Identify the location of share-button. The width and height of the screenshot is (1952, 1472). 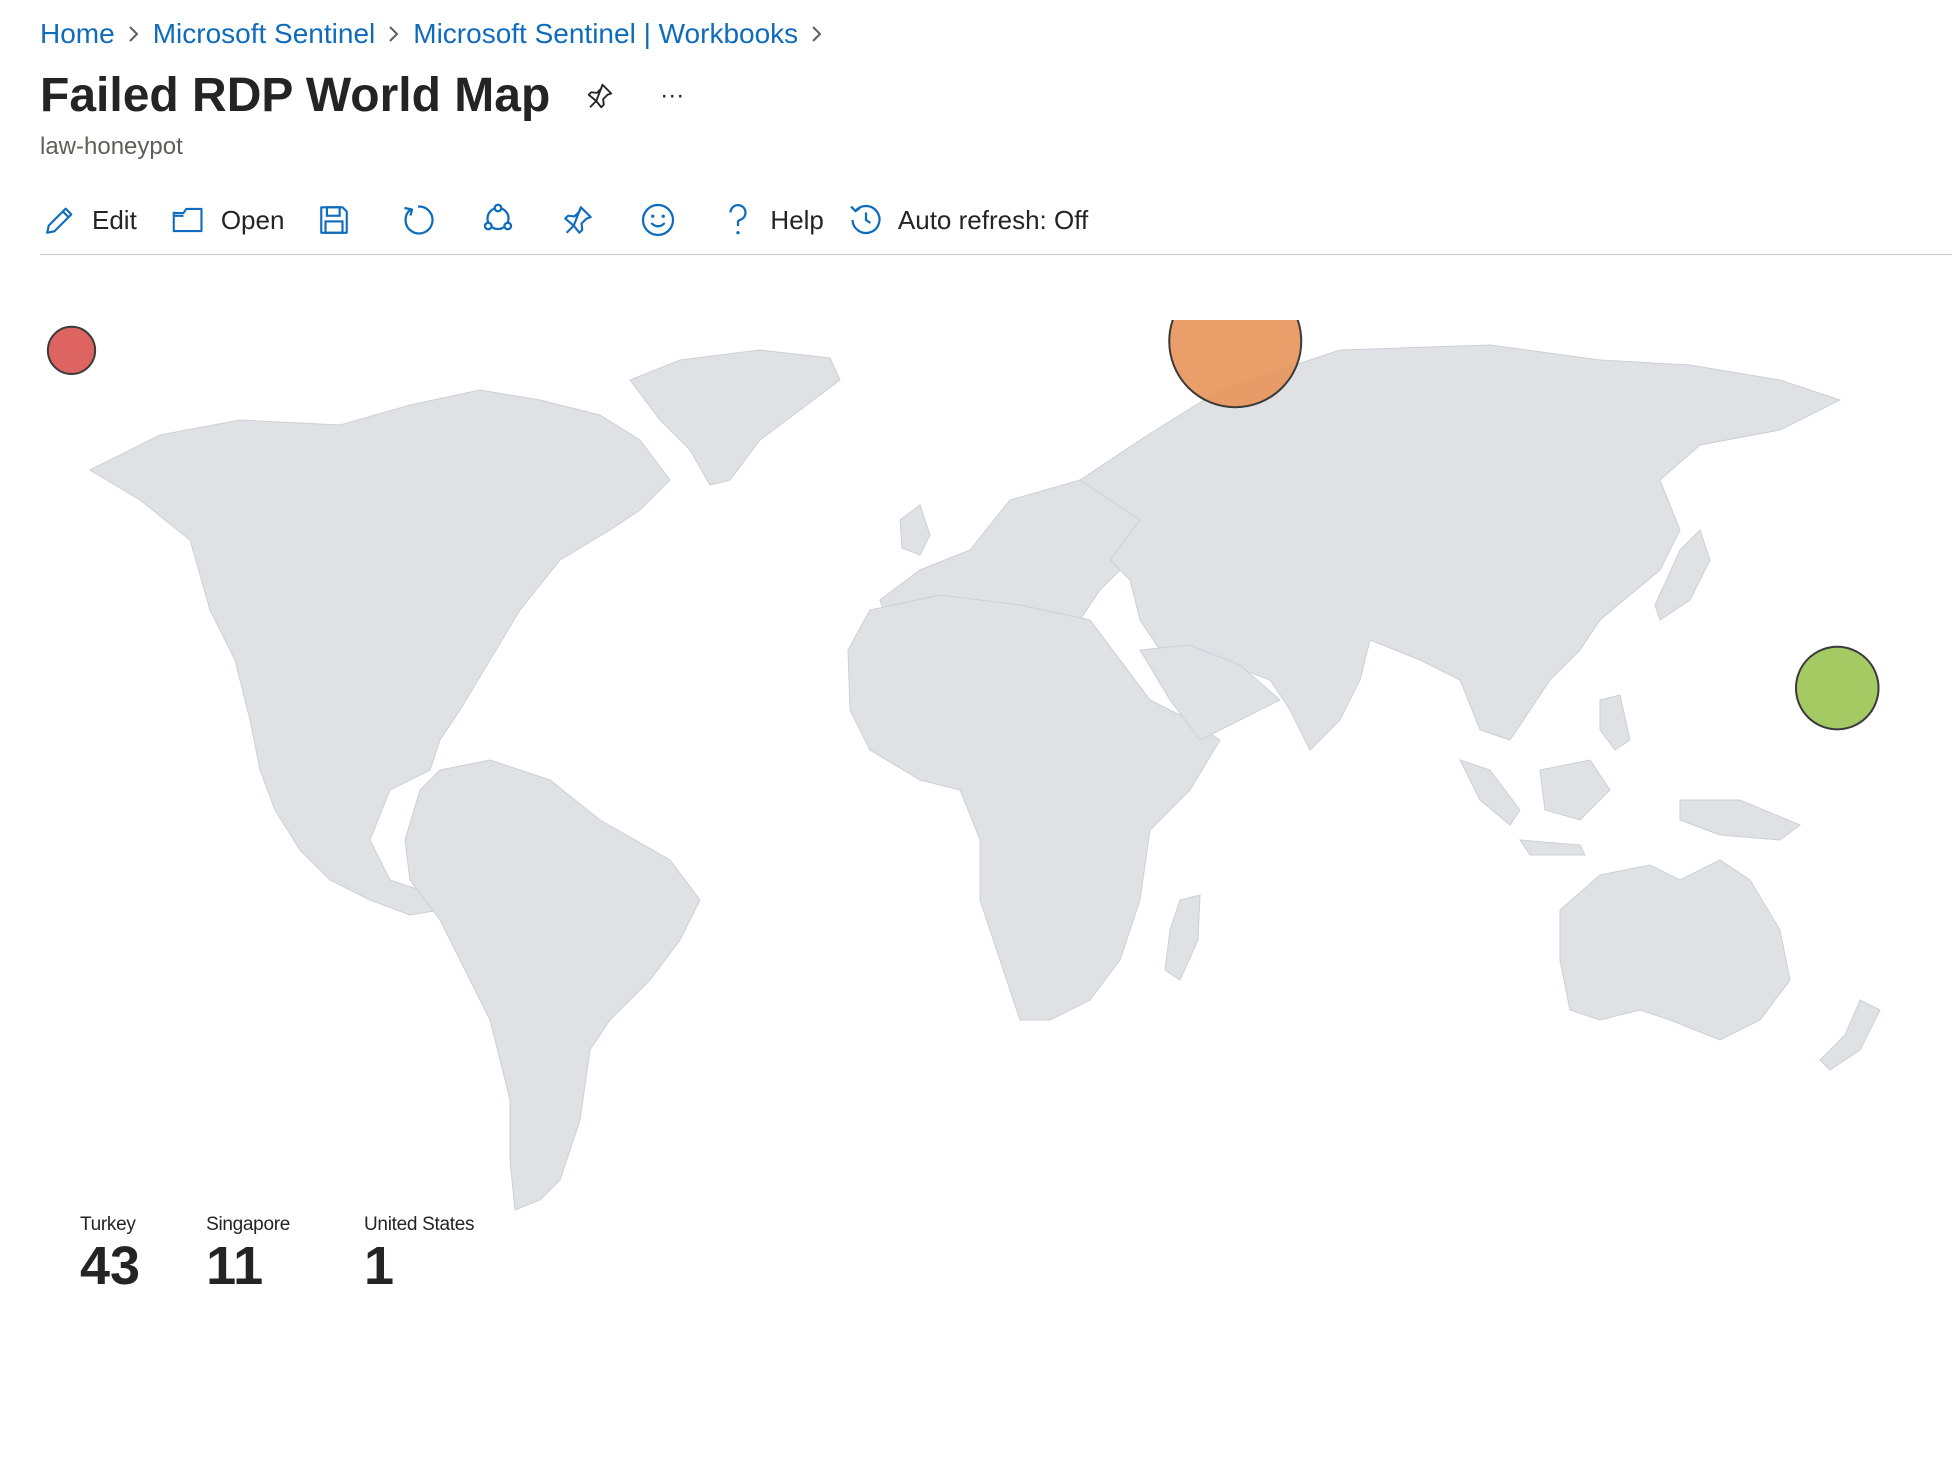
(498, 220).